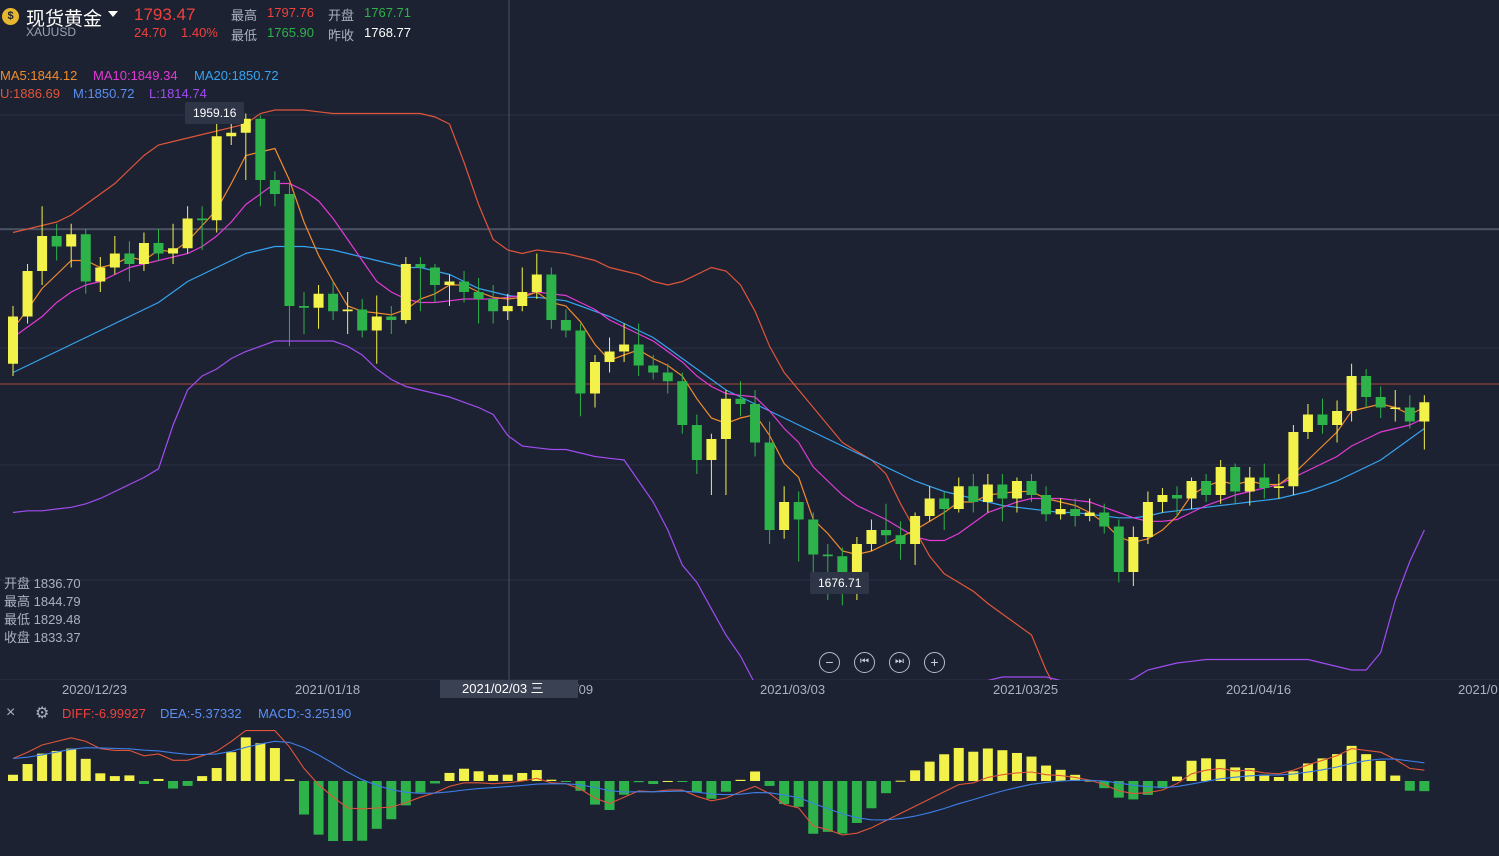 This screenshot has width=1499, height=856. I want to click on macd-diff-line, so click(718, 783).